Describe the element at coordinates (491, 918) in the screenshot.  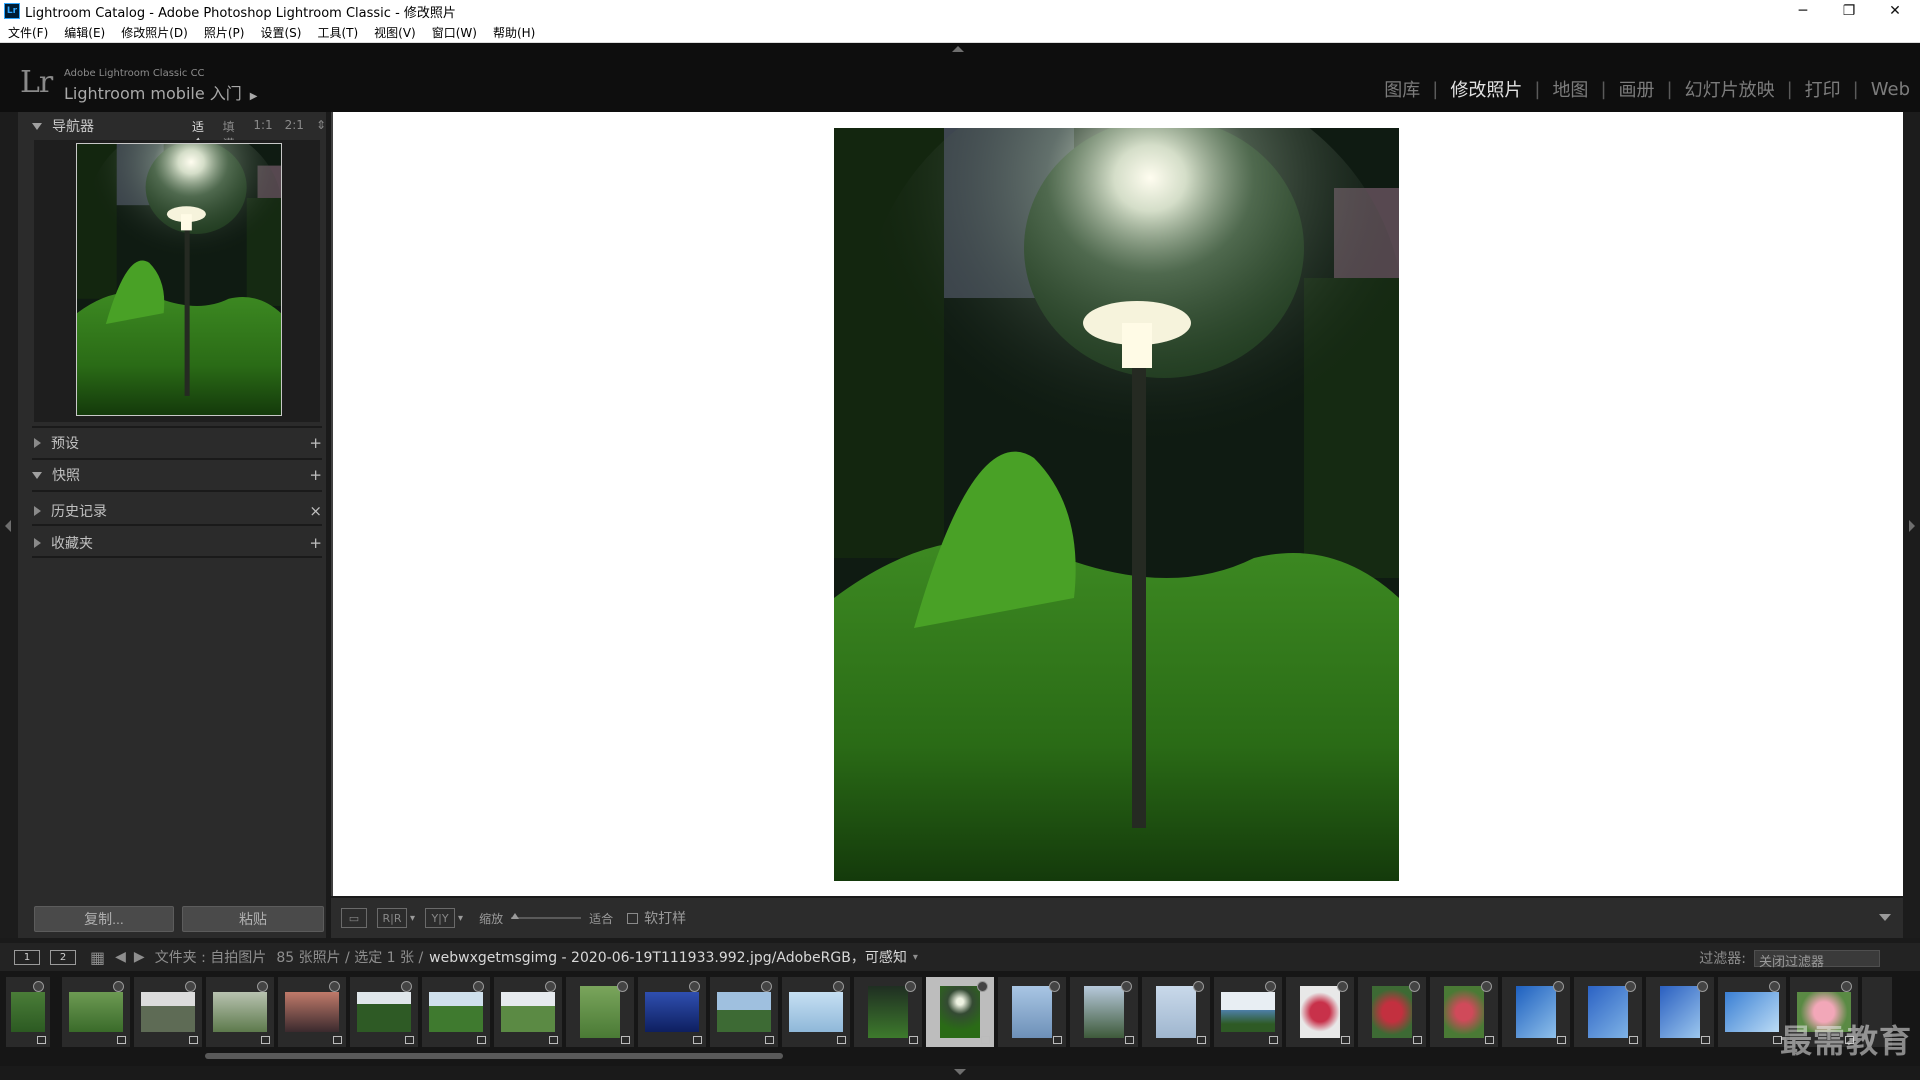
I see `zoom-label: 缩放` at that location.